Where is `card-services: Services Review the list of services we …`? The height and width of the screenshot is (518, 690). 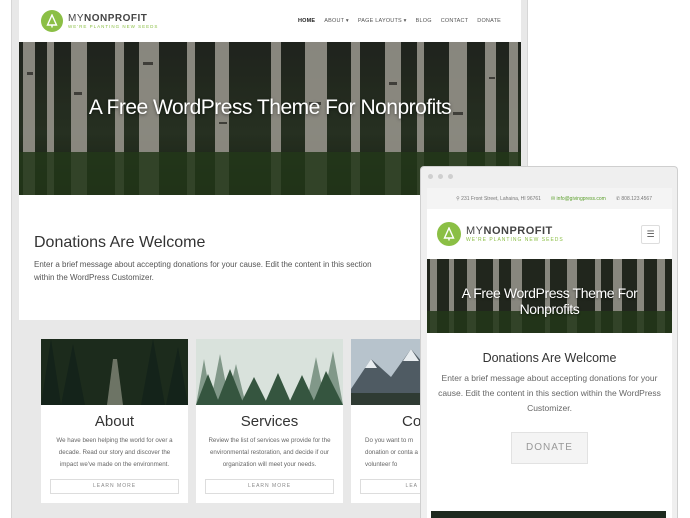 card-services: Services Review the list of services we … is located at coordinates (269, 421).